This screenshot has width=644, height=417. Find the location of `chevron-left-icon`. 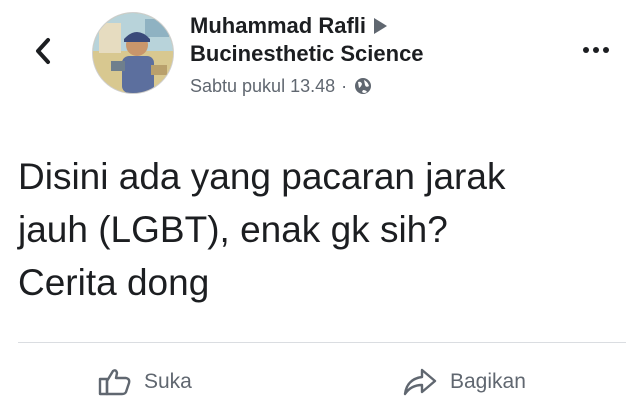

chevron-left-icon is located at coordinates (43, 51).